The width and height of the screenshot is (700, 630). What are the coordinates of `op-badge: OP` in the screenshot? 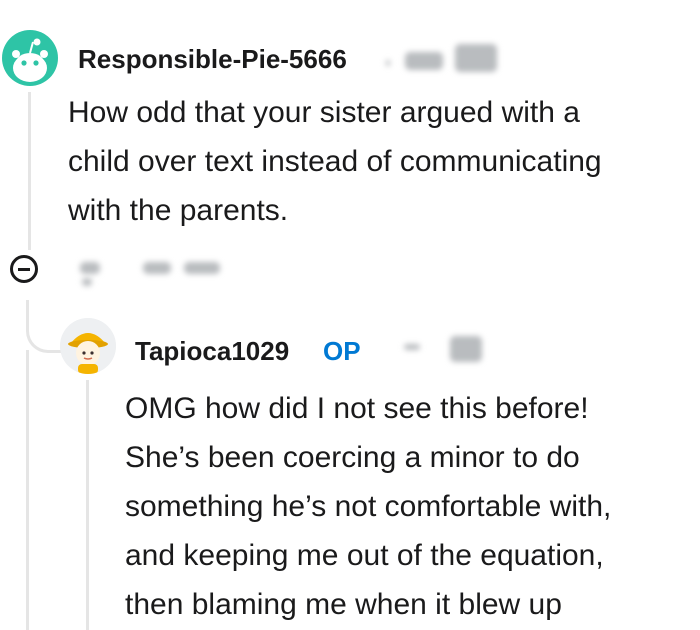 It's located at (342, 351).